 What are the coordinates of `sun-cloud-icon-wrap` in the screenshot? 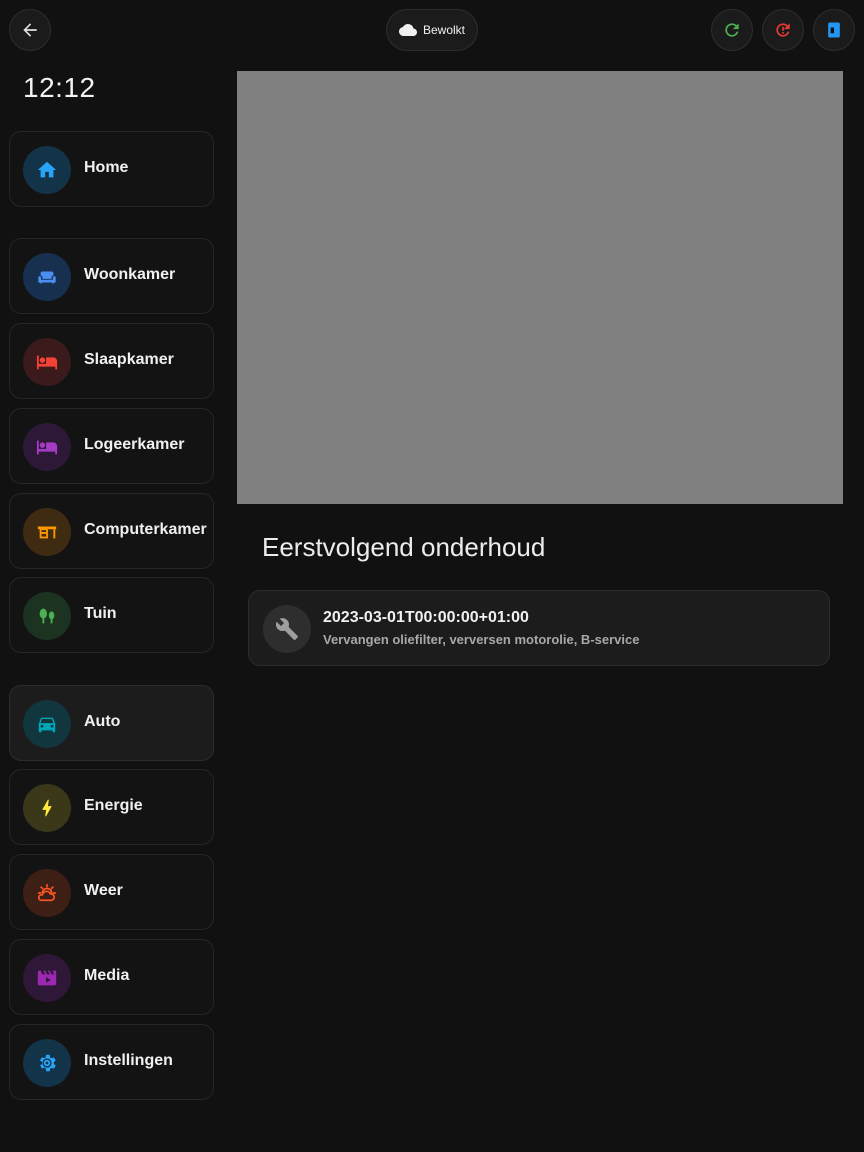 It's located at (47, 893).